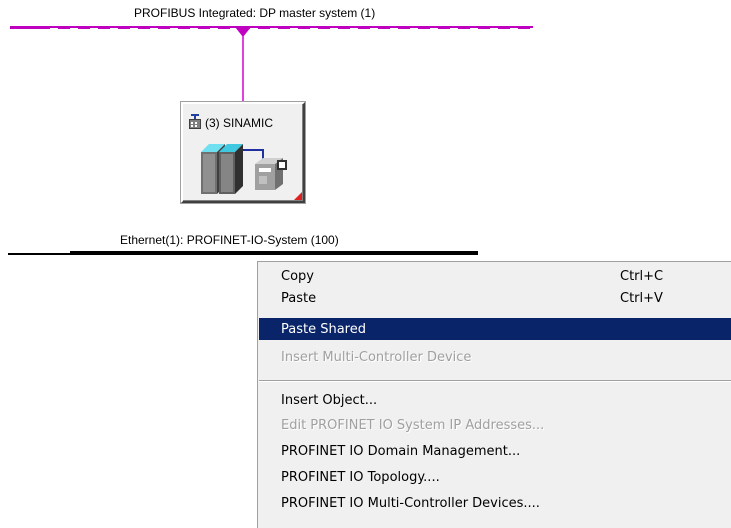 The height and width of the screenshot is (528, 731). What do you see at coordinates (239, 123) in the screenshot?
I see `device-title: (3) SINAMIC` at bounding box center [239, 123].